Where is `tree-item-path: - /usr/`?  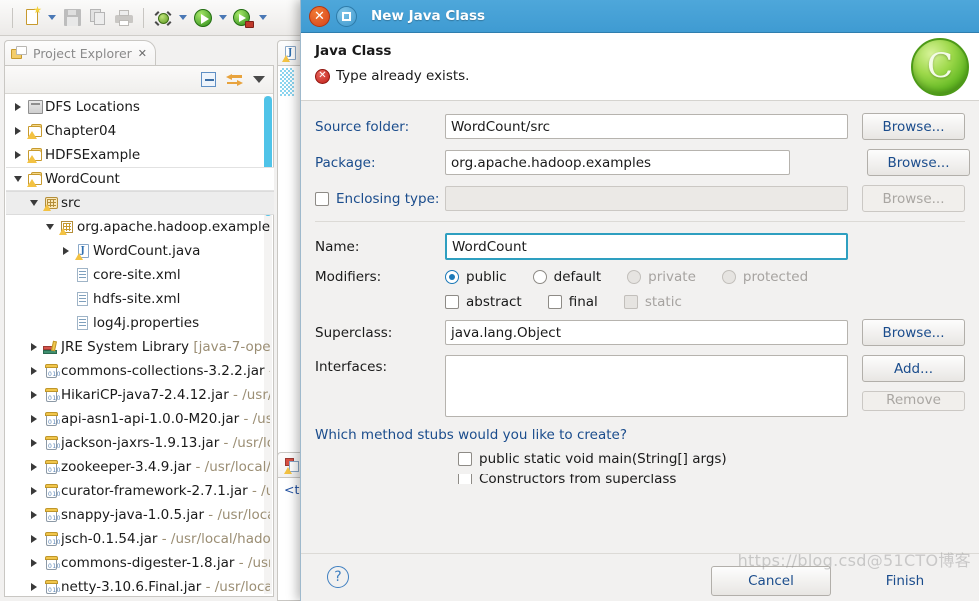
tree-item-path: - /usr/ is located at coordinates (254, 563).